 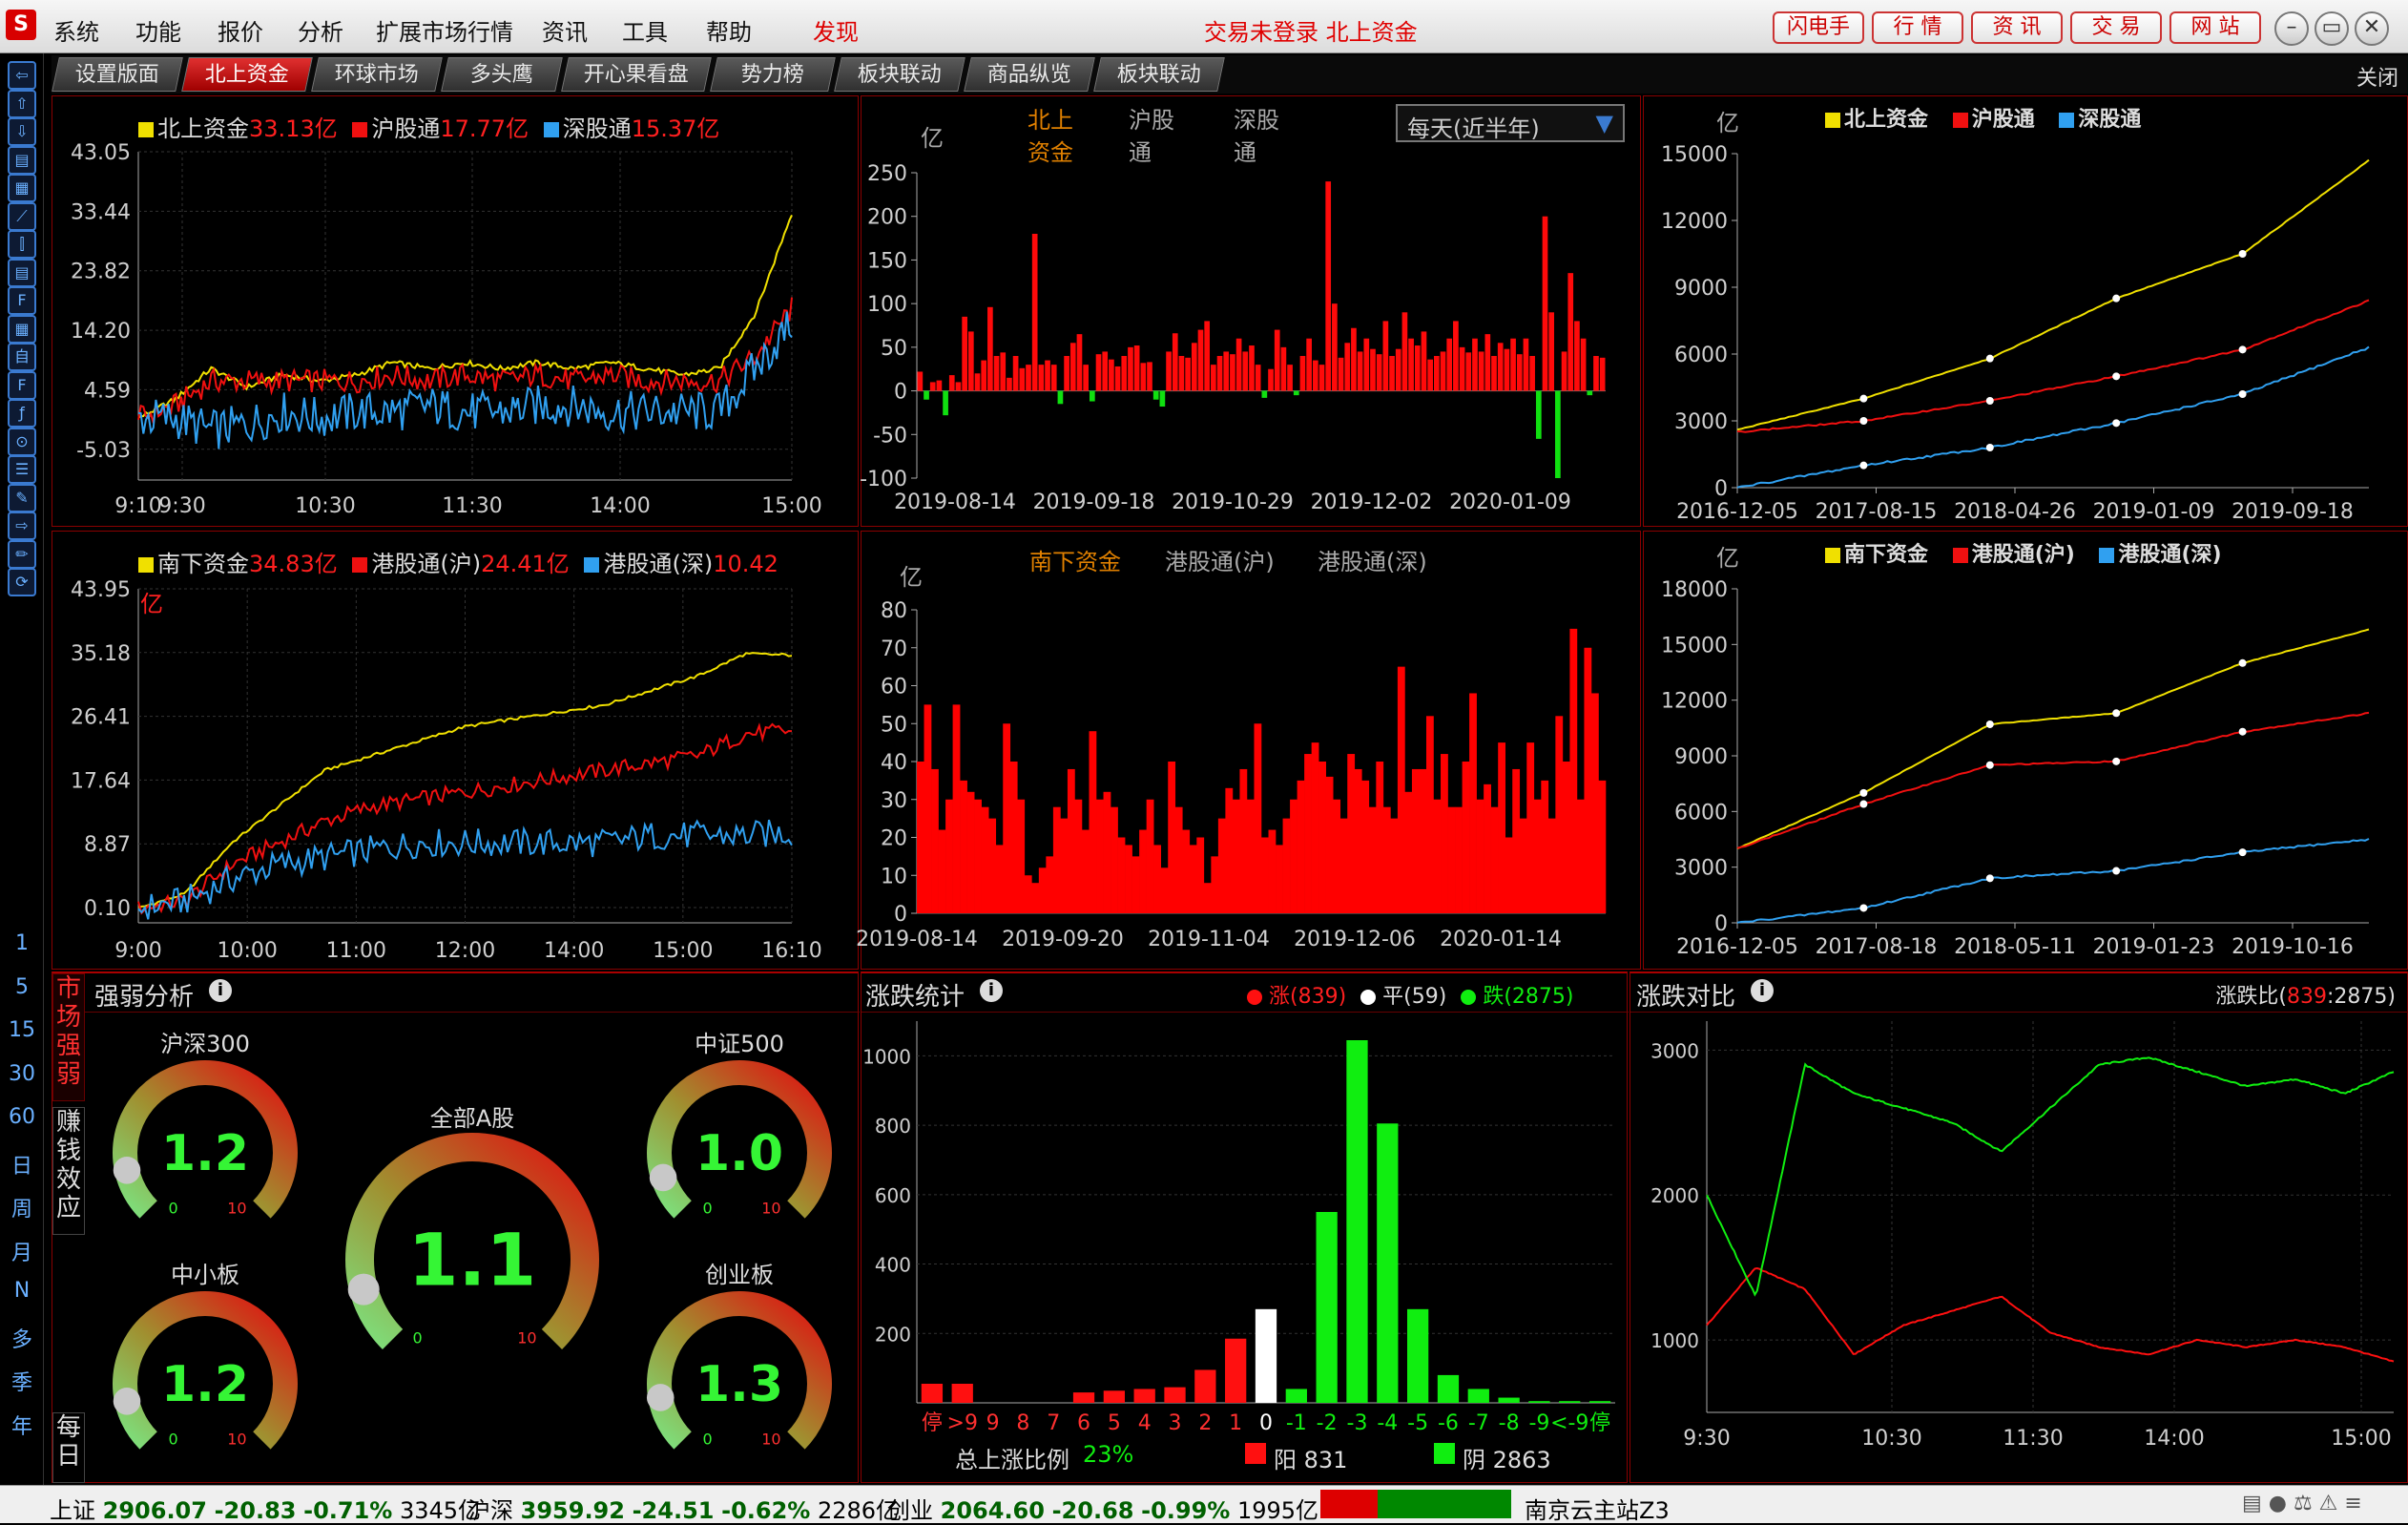 What do you see at coordinates (2017, 27) in the screenshot?
I see `news-button: 资 讯` at bounding box center [2017, 27].